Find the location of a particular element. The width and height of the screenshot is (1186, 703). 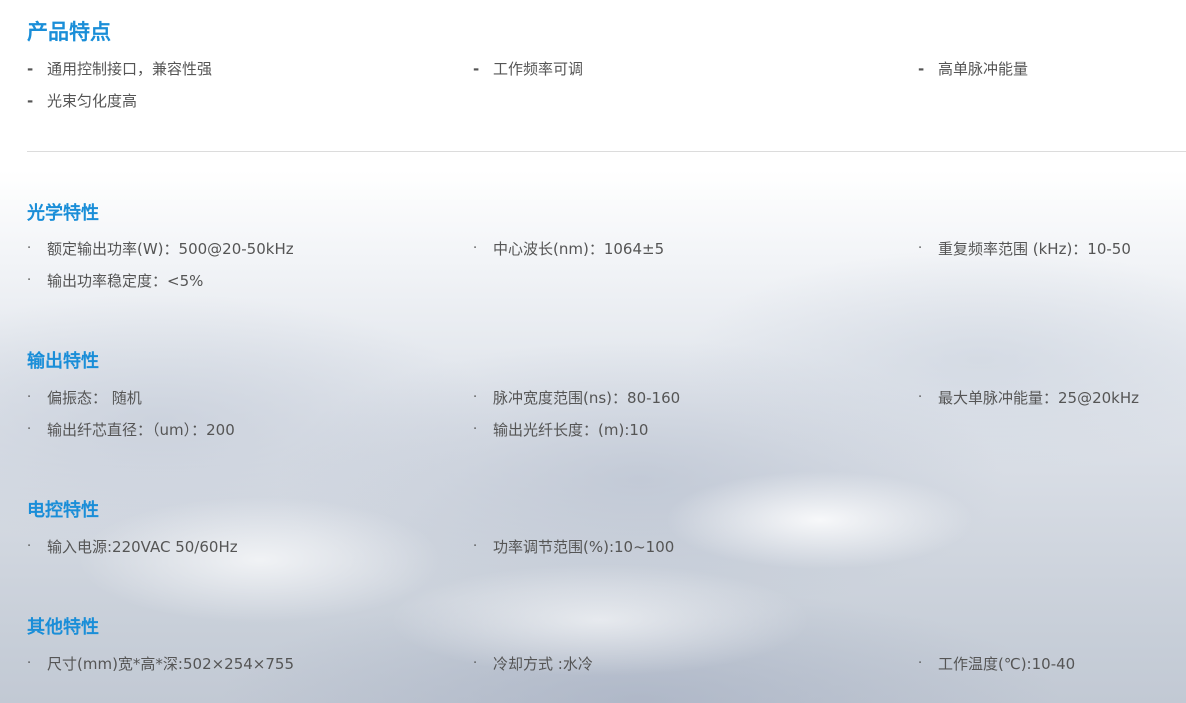

feature-text: 高单脉冲能量 is located at coordinates (983, 69).